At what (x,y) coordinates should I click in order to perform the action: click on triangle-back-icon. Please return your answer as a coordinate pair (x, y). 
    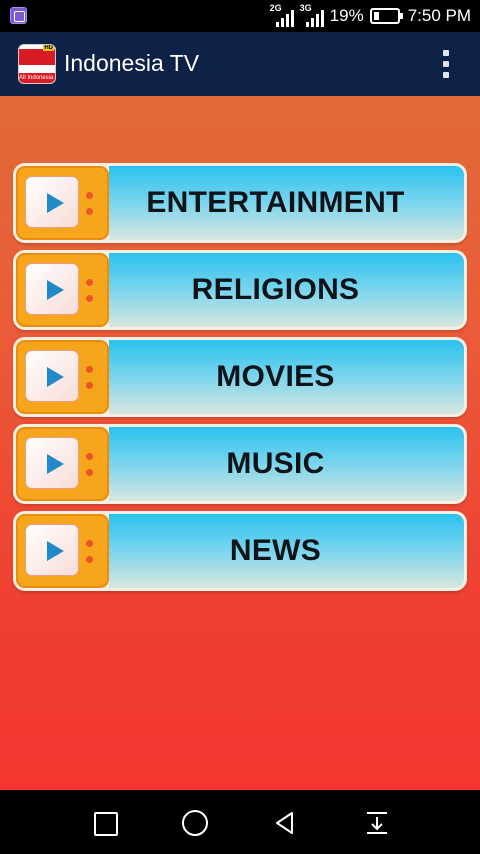
    Looking at the image, I should click on (285, 823).